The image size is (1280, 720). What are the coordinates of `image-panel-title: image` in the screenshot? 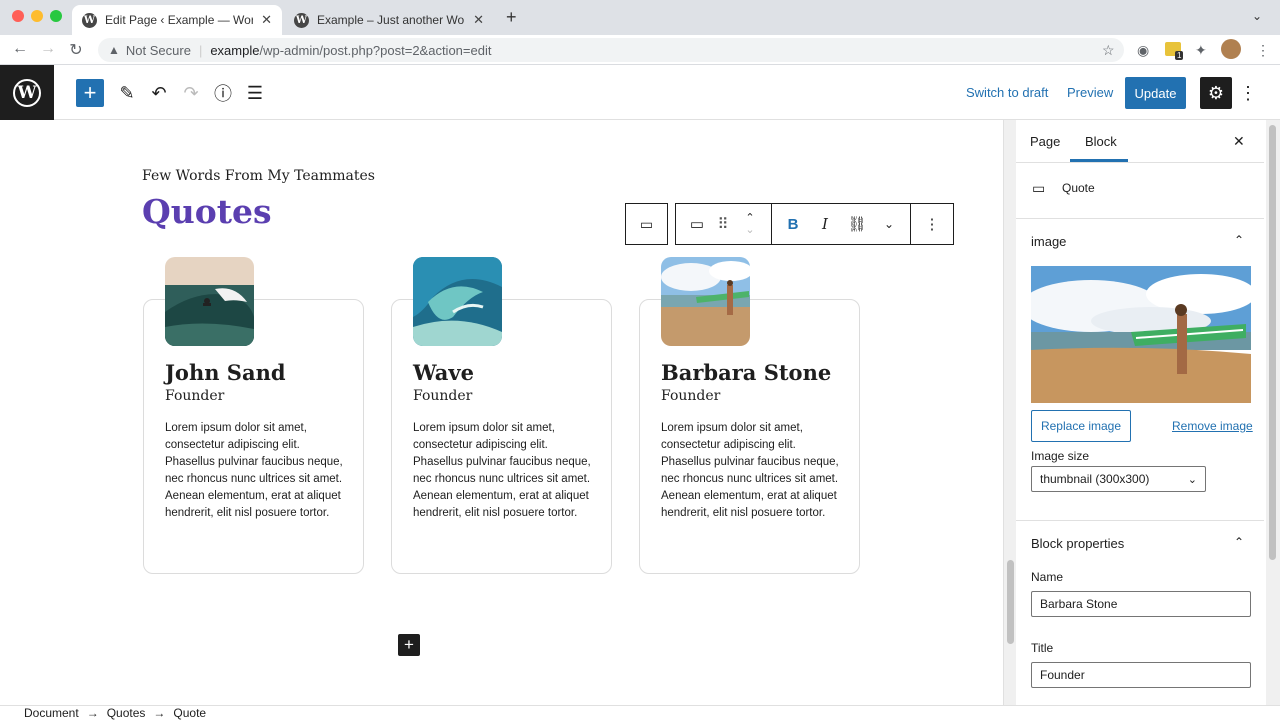 It's located at (1048, 241).